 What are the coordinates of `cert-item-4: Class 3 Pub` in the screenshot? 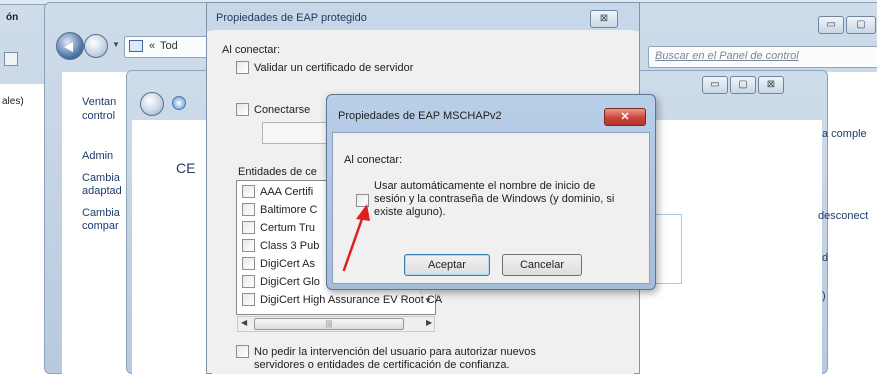 It's located at (290, 246).